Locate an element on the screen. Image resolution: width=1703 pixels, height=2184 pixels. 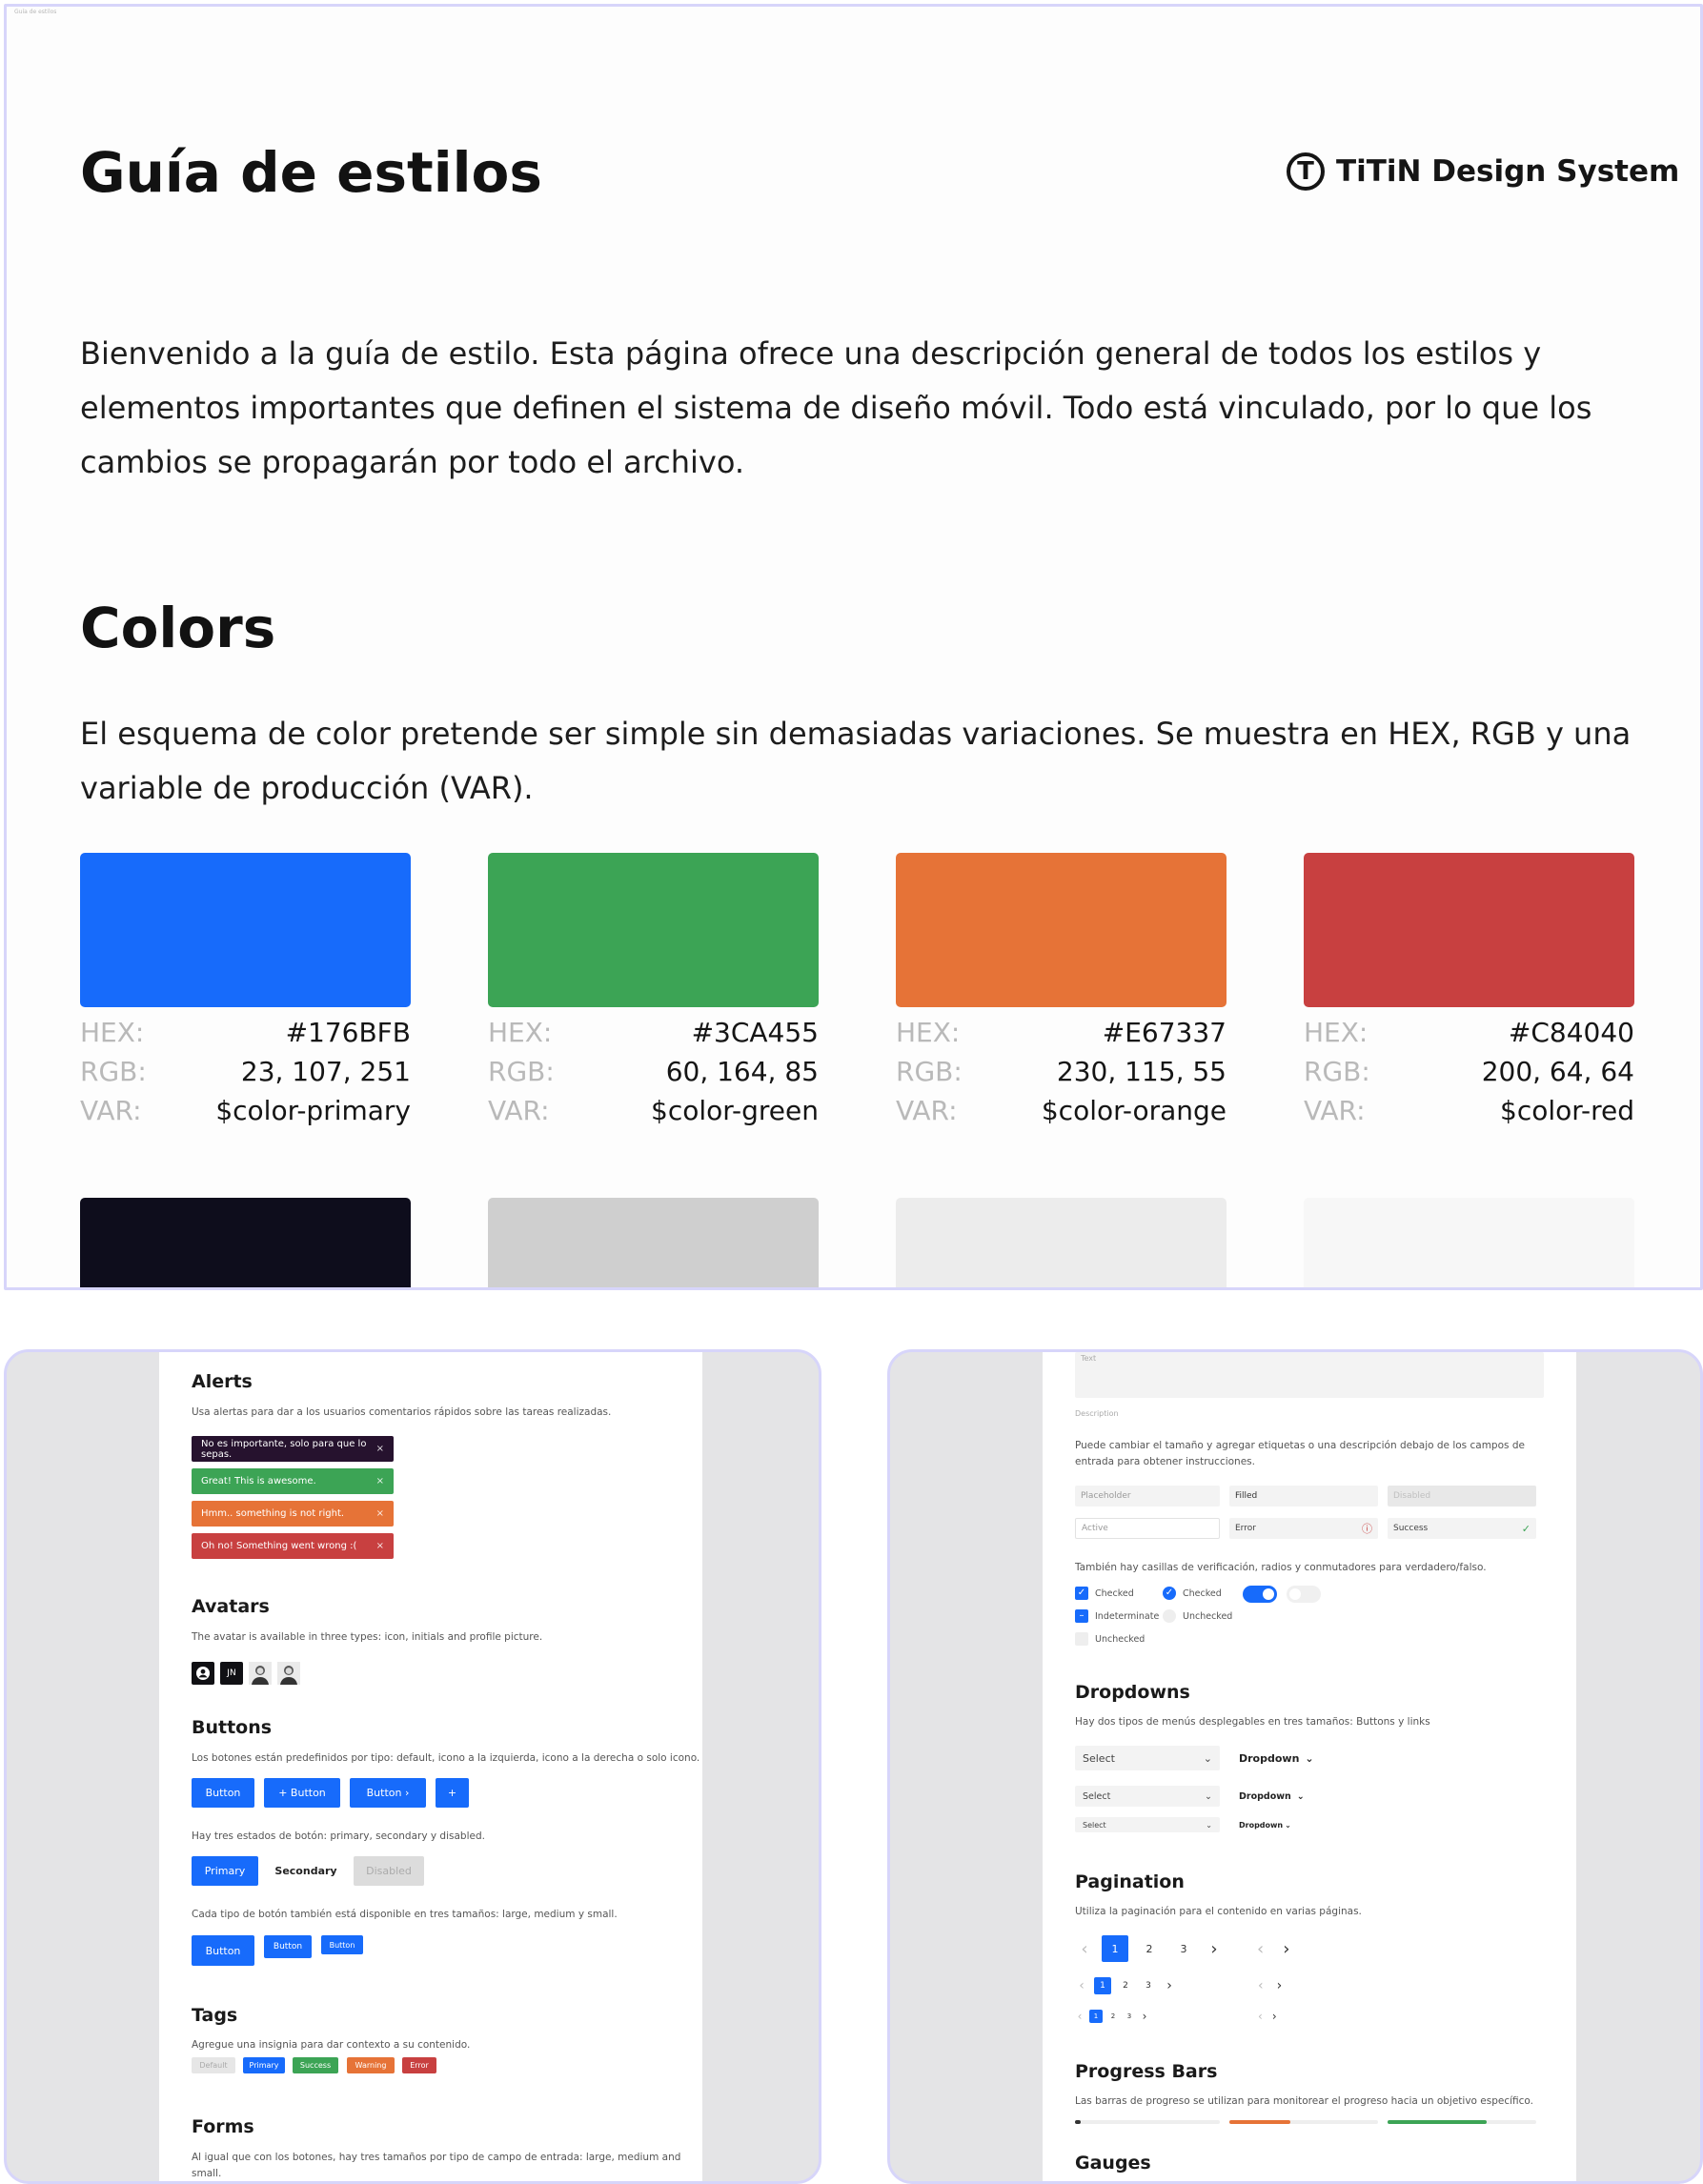
color-var-value: $color-green is located at coordinates (735, 1110).